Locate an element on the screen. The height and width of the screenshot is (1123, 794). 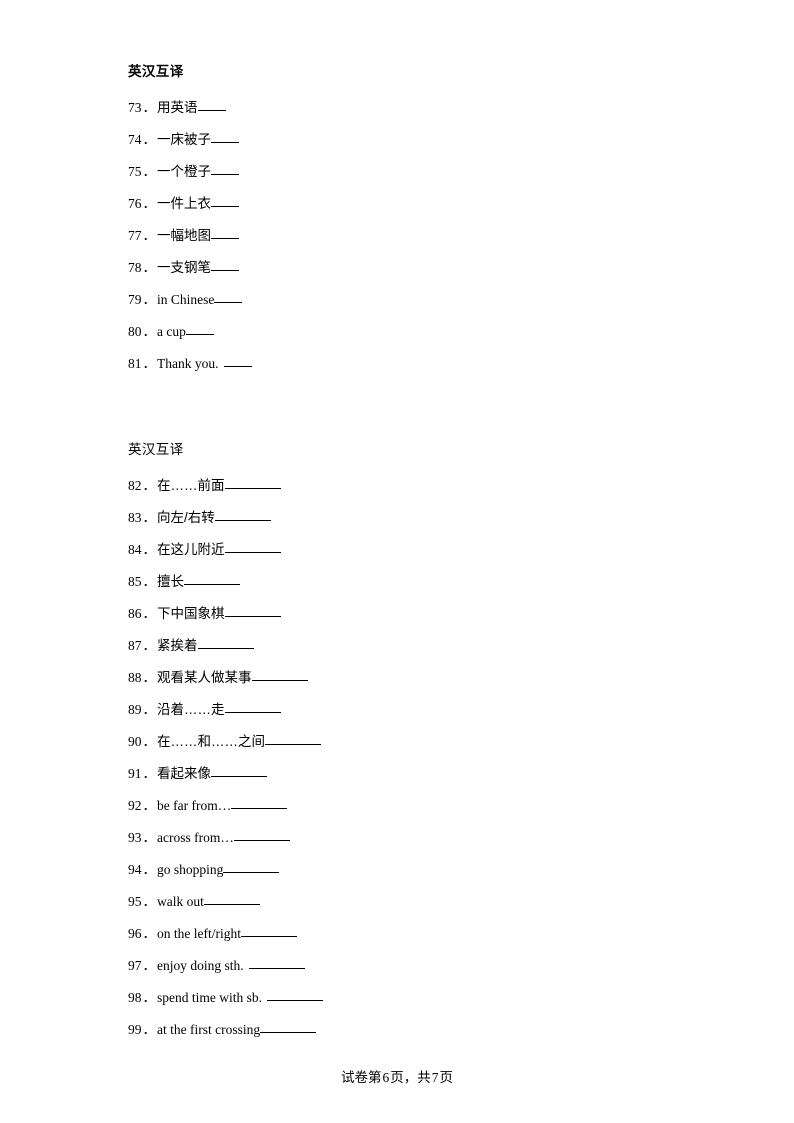
question-number: 77 is located at coordinates (135, 235).